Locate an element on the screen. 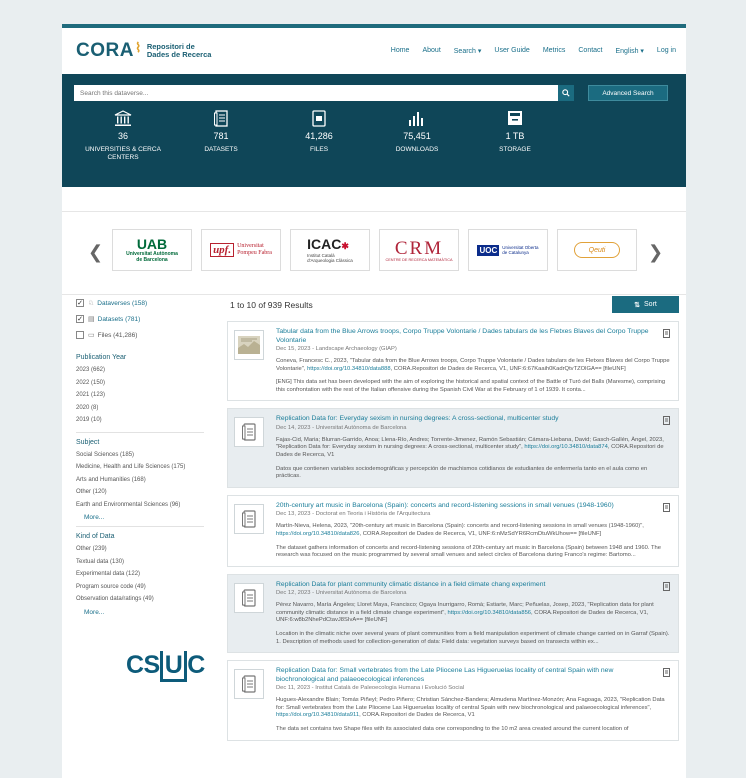  facet-item: Experimental data (122) is located at coordinates (162, 574).